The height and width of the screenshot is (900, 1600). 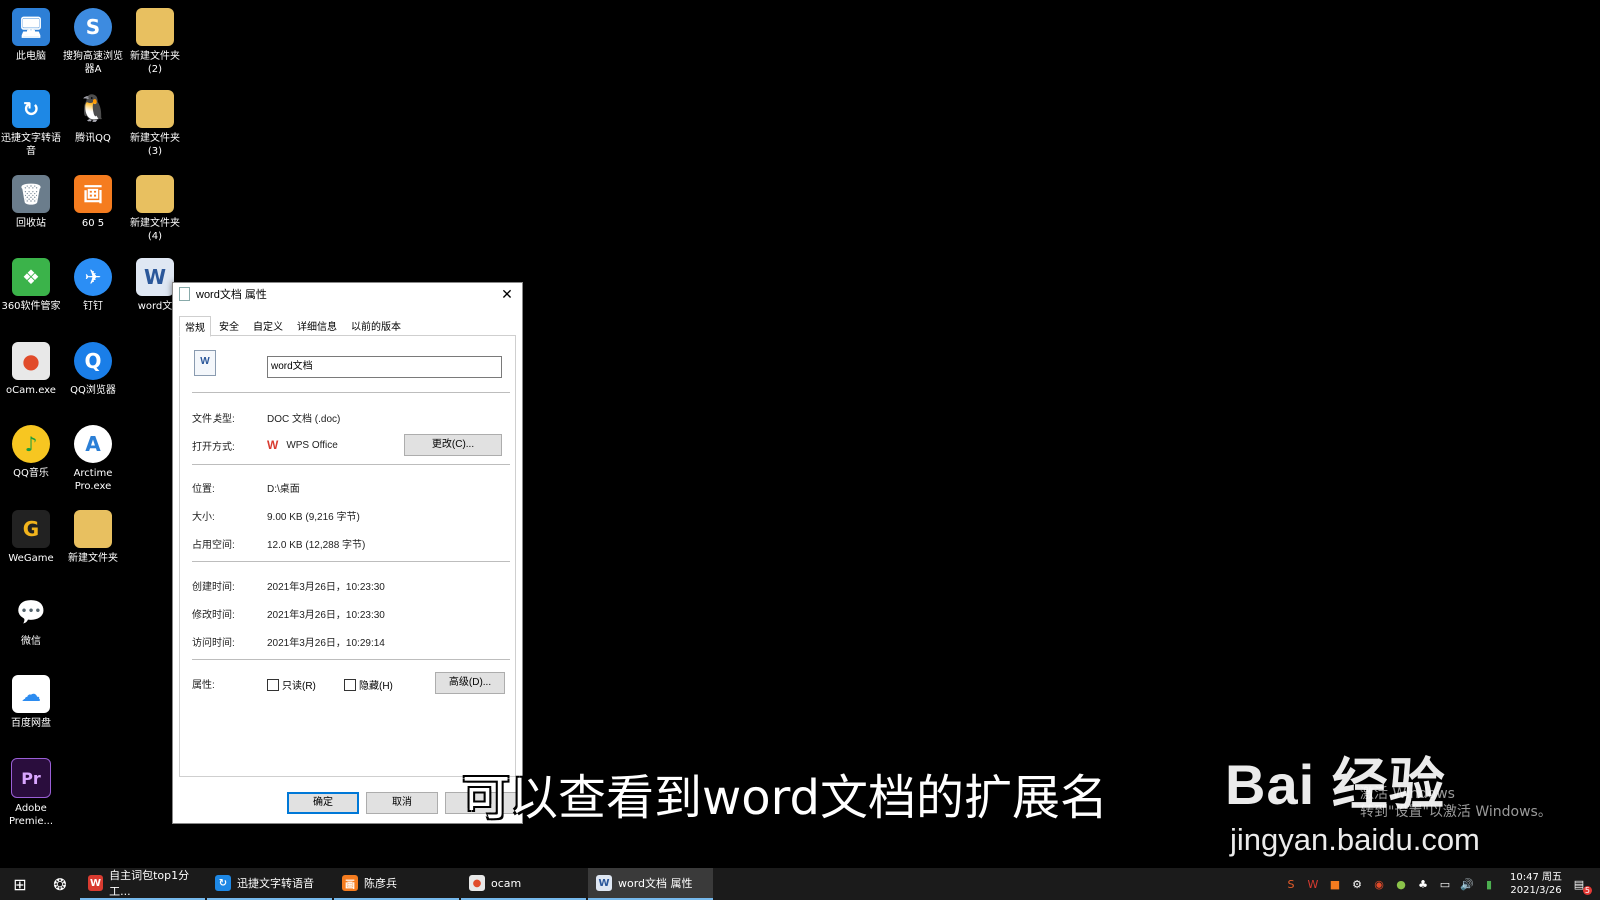 What do you see at coordinates (31, 277) in the screenshot?
I see `360-manager-icon: ❖` at bounding box center [31, 277].